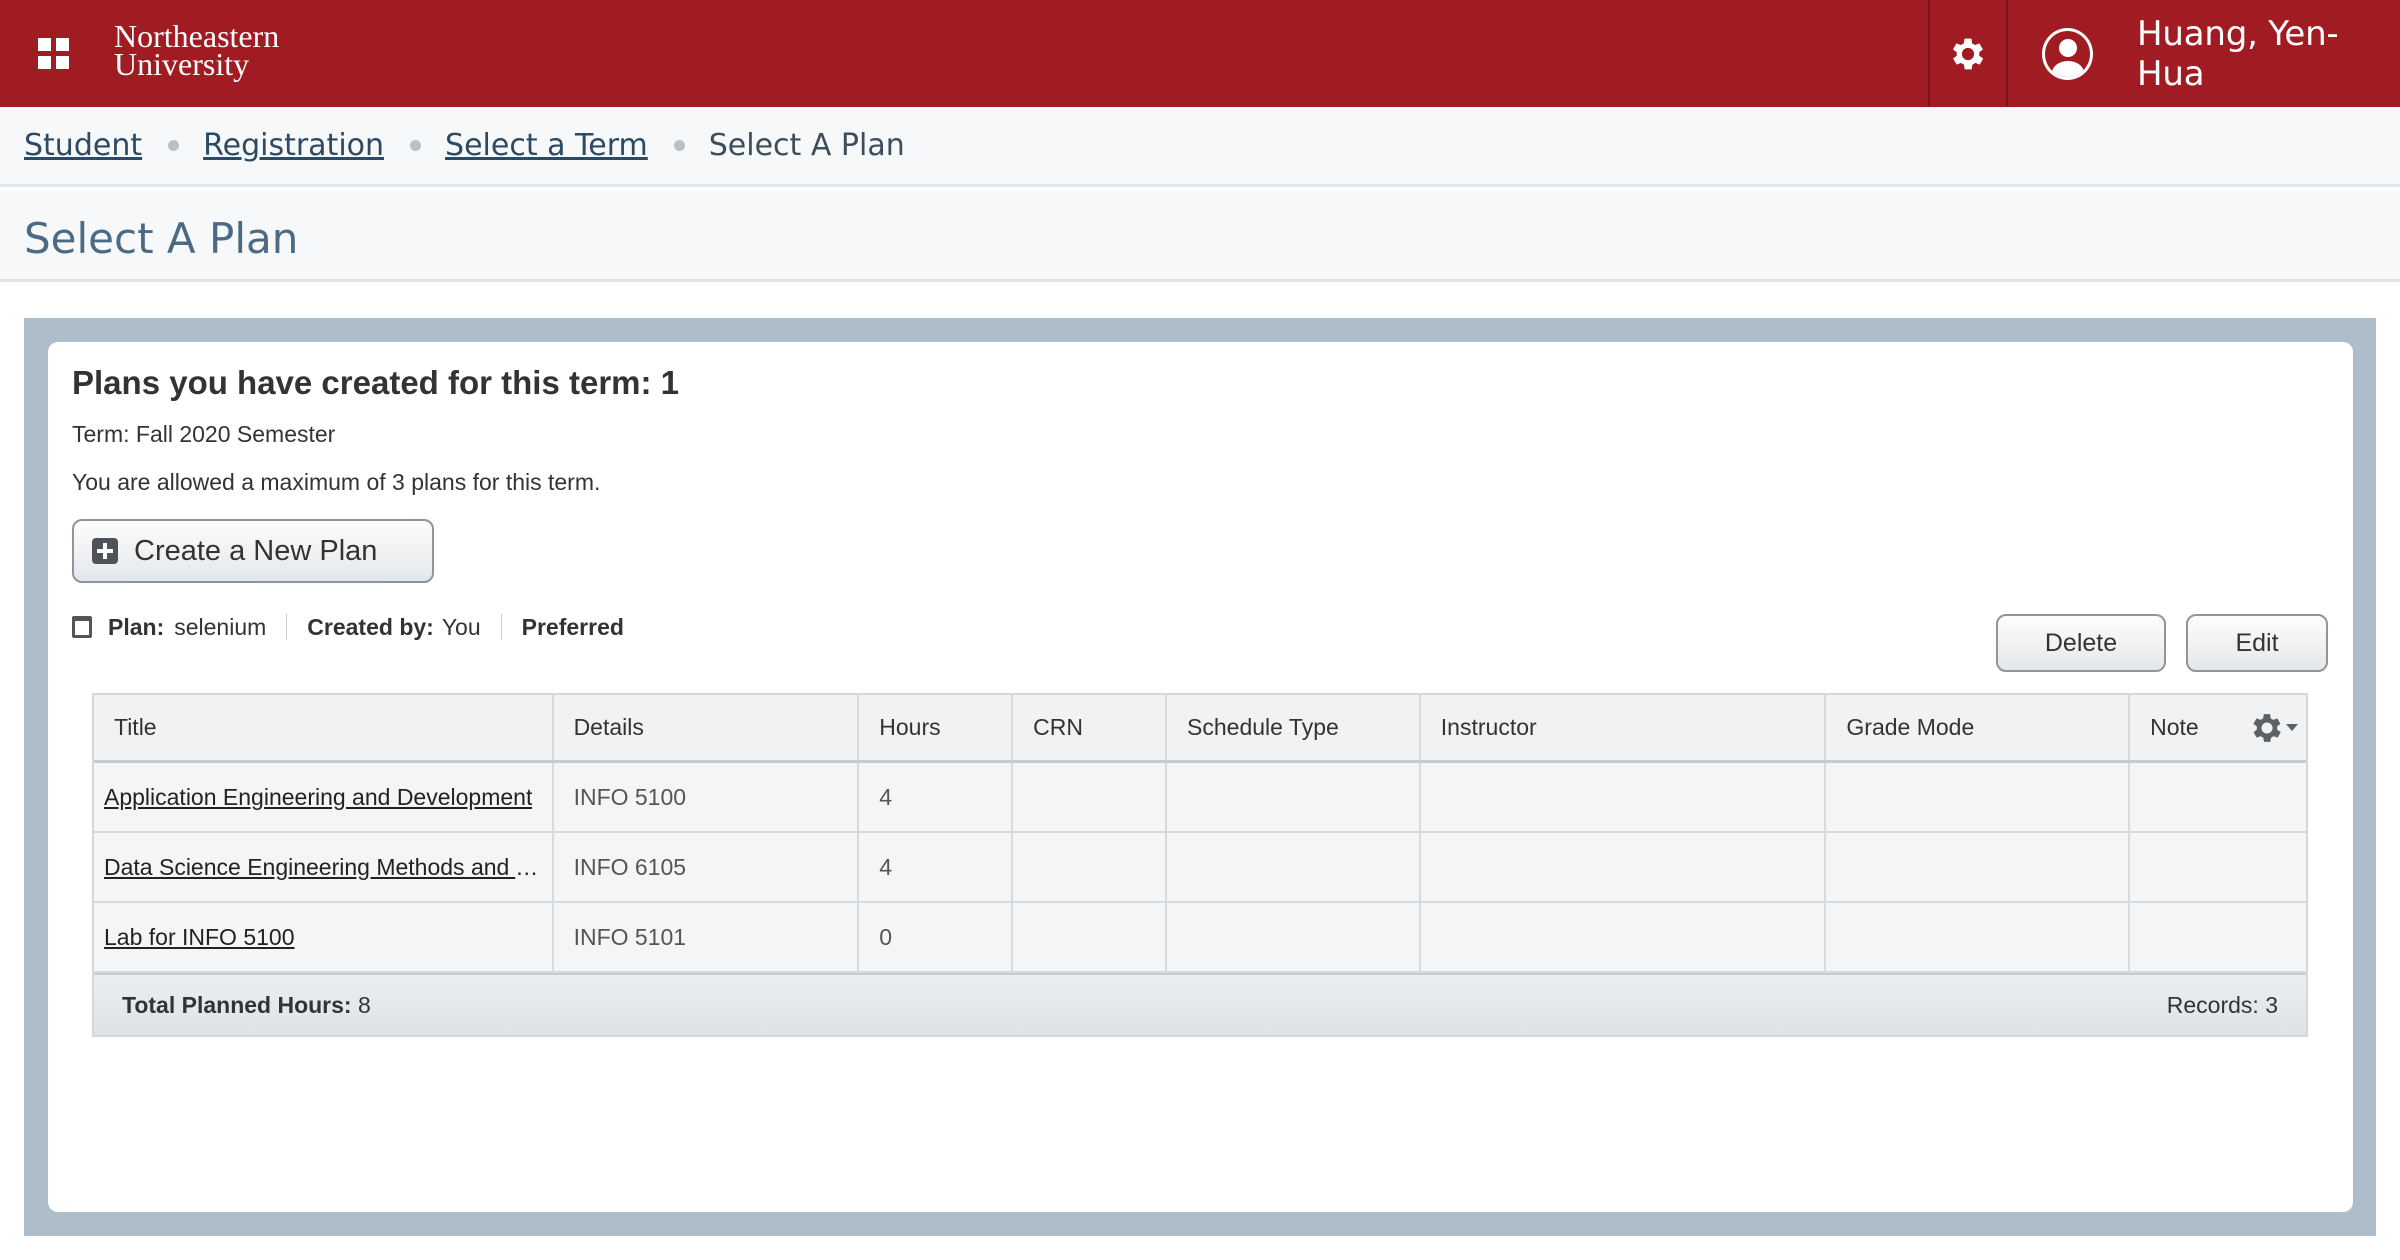  What do you see at coordinates (572, 626) in the screenshot?
I see `preferred-label: Preferred` at bounding box center [572, 626].